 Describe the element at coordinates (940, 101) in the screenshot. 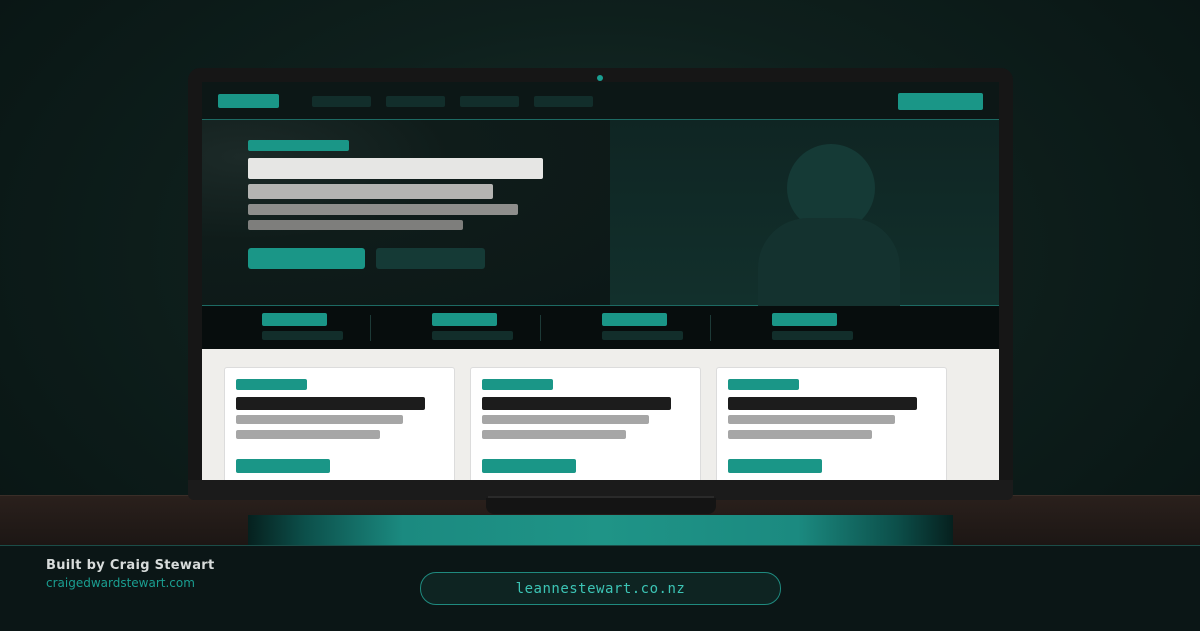

I see `nav-cta-button` at that location.